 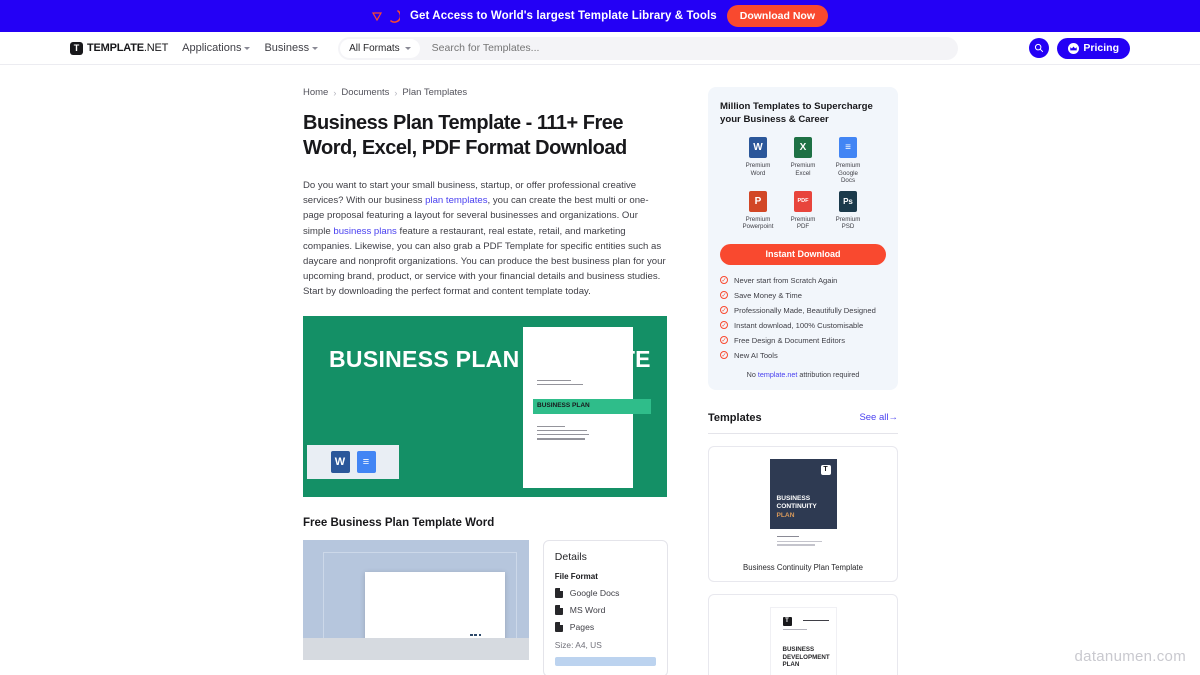 What do you see at coordinates (485, 406) in the screenshot?
I see `hero-image: BUSINESS PLAN TEMPLATE W ≡ BUSINESS PLAN` at bounding box center [485, 406].